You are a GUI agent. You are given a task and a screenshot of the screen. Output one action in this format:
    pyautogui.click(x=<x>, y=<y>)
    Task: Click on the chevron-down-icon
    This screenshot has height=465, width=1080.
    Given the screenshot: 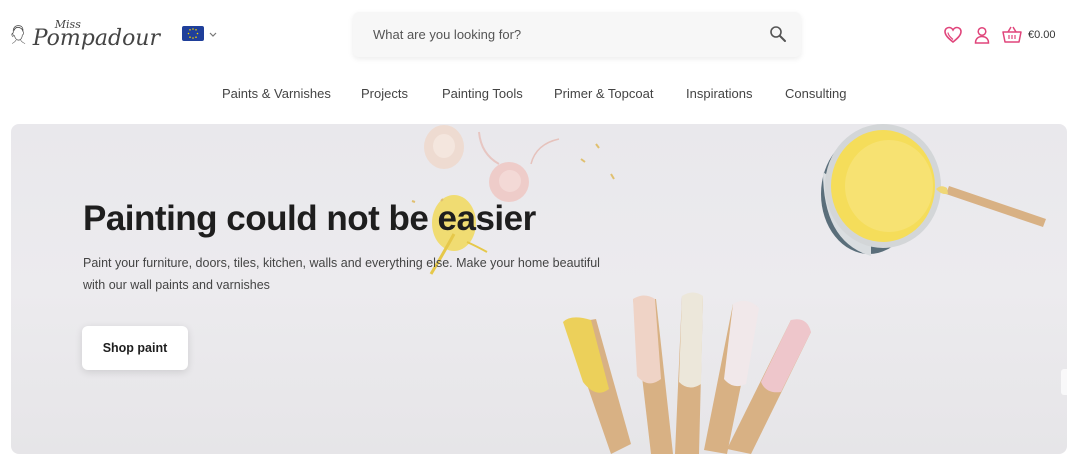 What is the action you would take?
    pyautogui.click(x=213, y=34)
    